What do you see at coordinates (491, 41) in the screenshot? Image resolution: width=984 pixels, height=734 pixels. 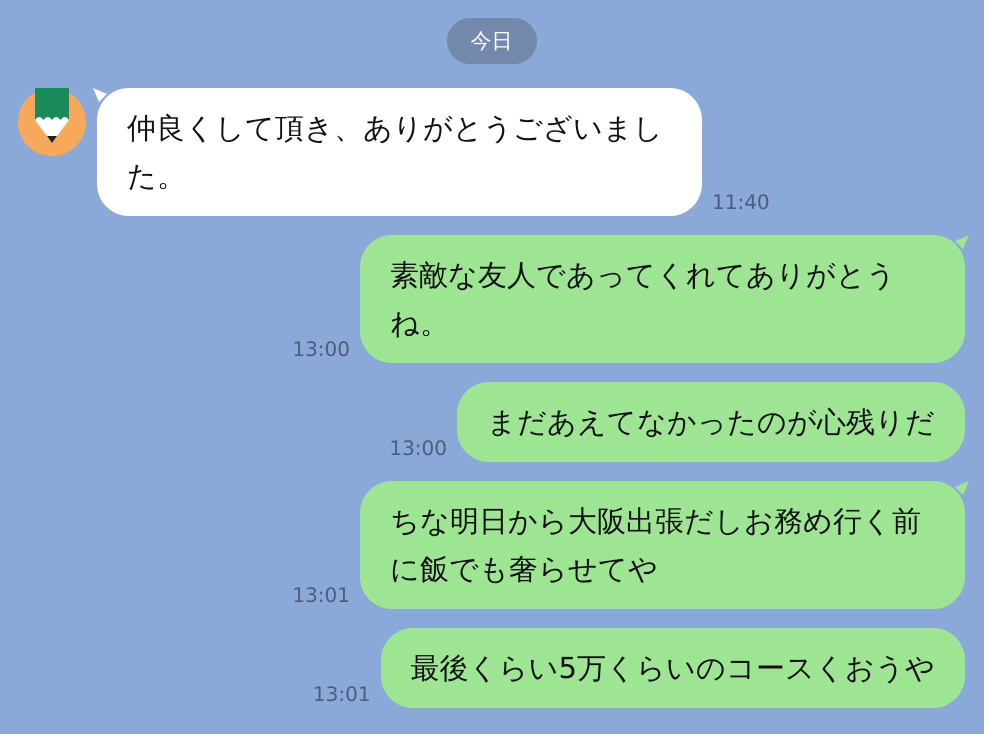 I see `date-label: 今日` at bounding box center [491, 41].